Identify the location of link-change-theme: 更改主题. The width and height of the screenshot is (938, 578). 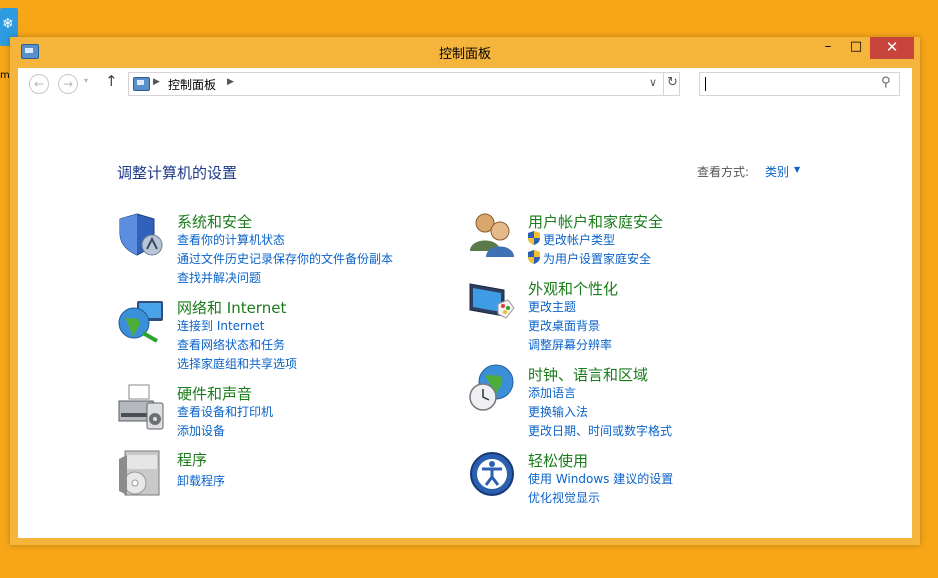
(552, 306).